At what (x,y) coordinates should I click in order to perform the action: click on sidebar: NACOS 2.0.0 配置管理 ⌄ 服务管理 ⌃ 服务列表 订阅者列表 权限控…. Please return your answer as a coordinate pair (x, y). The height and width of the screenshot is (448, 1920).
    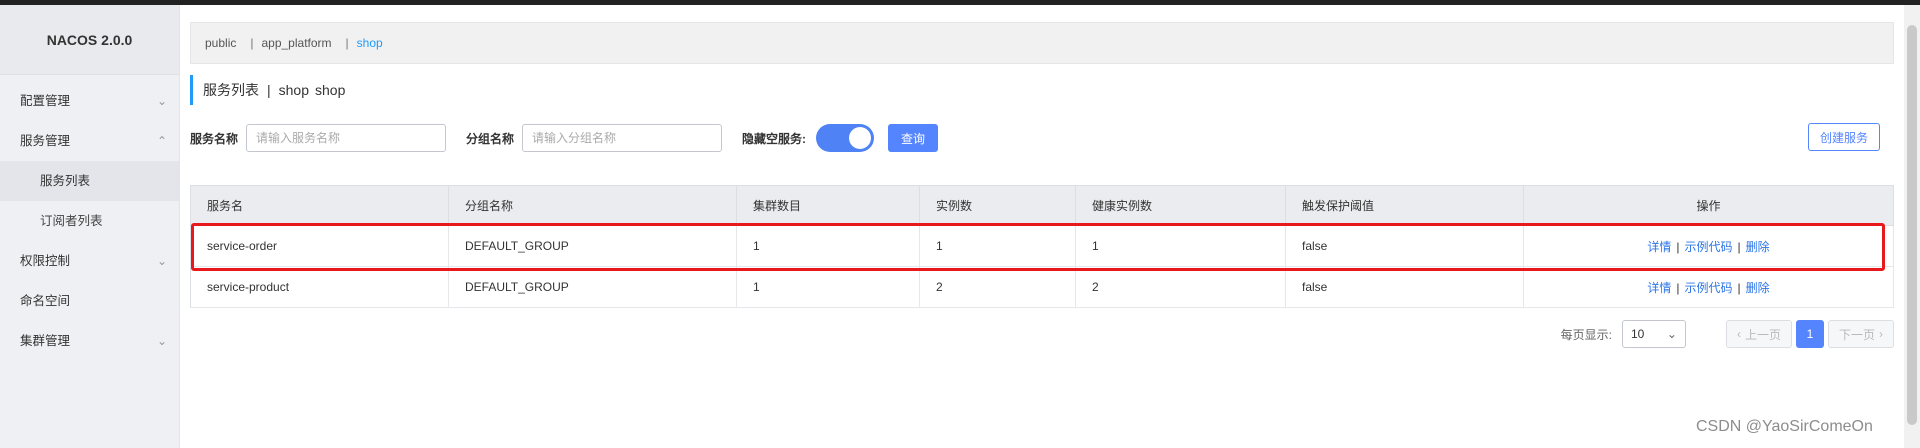
    Looking at the image, I should click on (90, 226).